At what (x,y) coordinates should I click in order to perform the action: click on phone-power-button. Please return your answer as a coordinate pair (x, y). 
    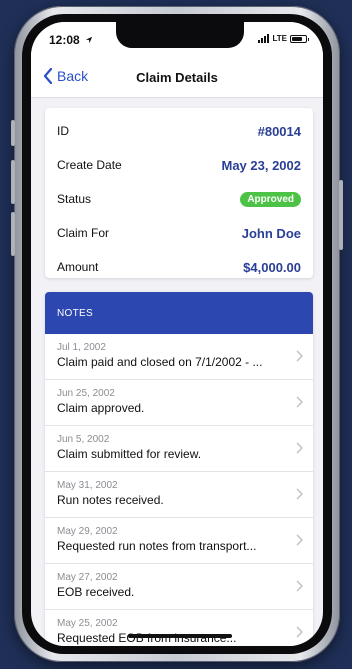
    Looking at the image, I should click on (341, 215).